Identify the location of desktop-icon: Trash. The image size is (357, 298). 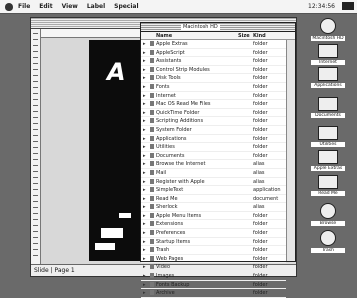
(328, 241).